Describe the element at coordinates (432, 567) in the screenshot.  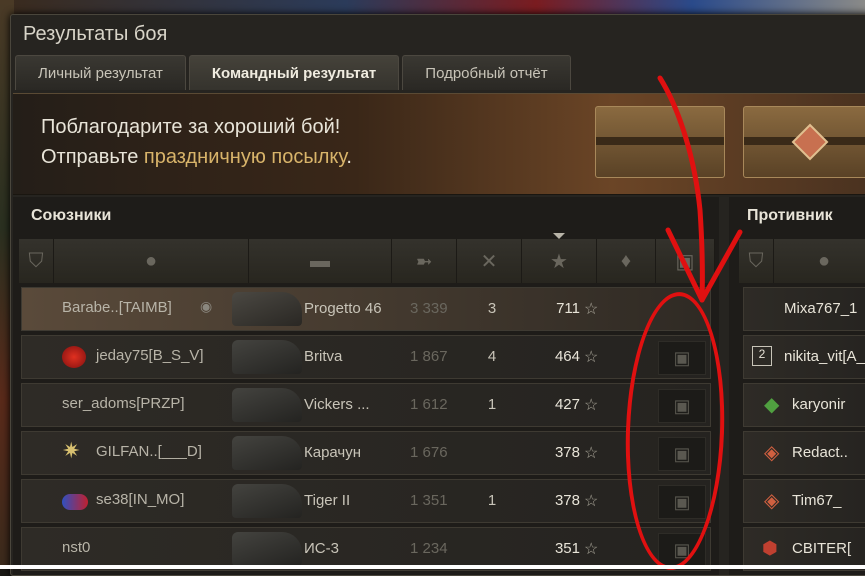
I see `bottom-edge` at that location.